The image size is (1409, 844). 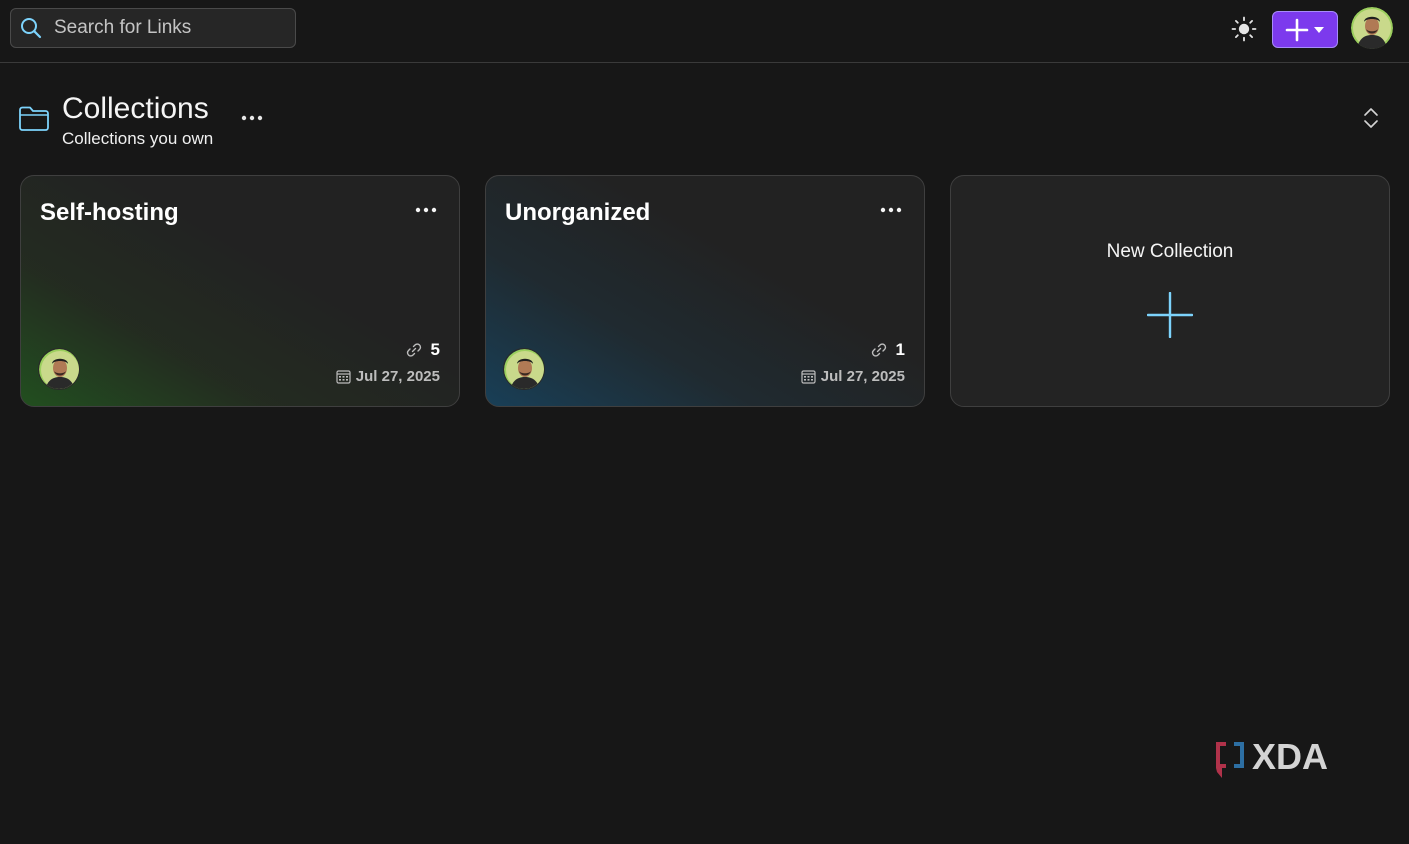 What do you see at coordinates (138, 138) in the screenshot?
I see `page-subtitle: Collections you own` at bounding box center [138, 138].